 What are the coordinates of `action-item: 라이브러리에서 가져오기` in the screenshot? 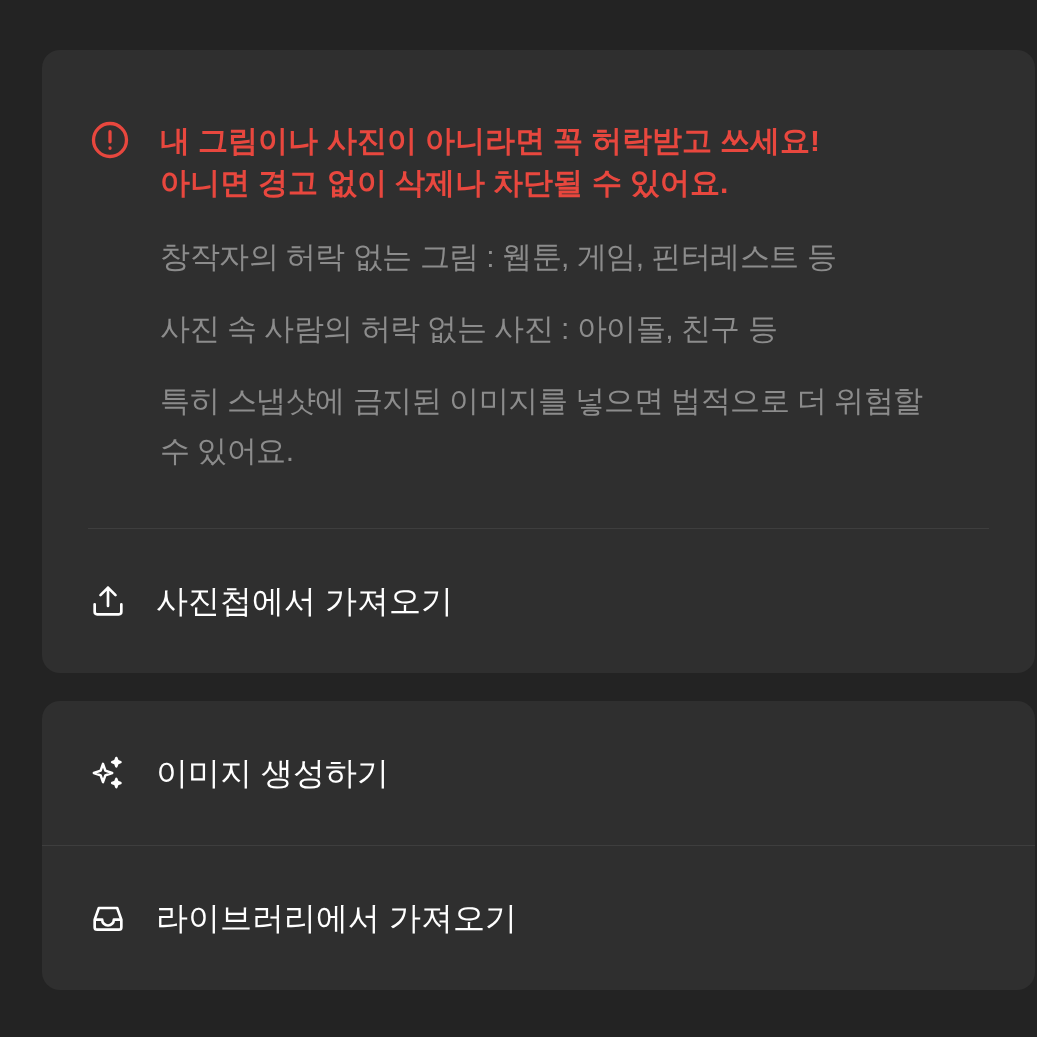 It's located at (538, 918).